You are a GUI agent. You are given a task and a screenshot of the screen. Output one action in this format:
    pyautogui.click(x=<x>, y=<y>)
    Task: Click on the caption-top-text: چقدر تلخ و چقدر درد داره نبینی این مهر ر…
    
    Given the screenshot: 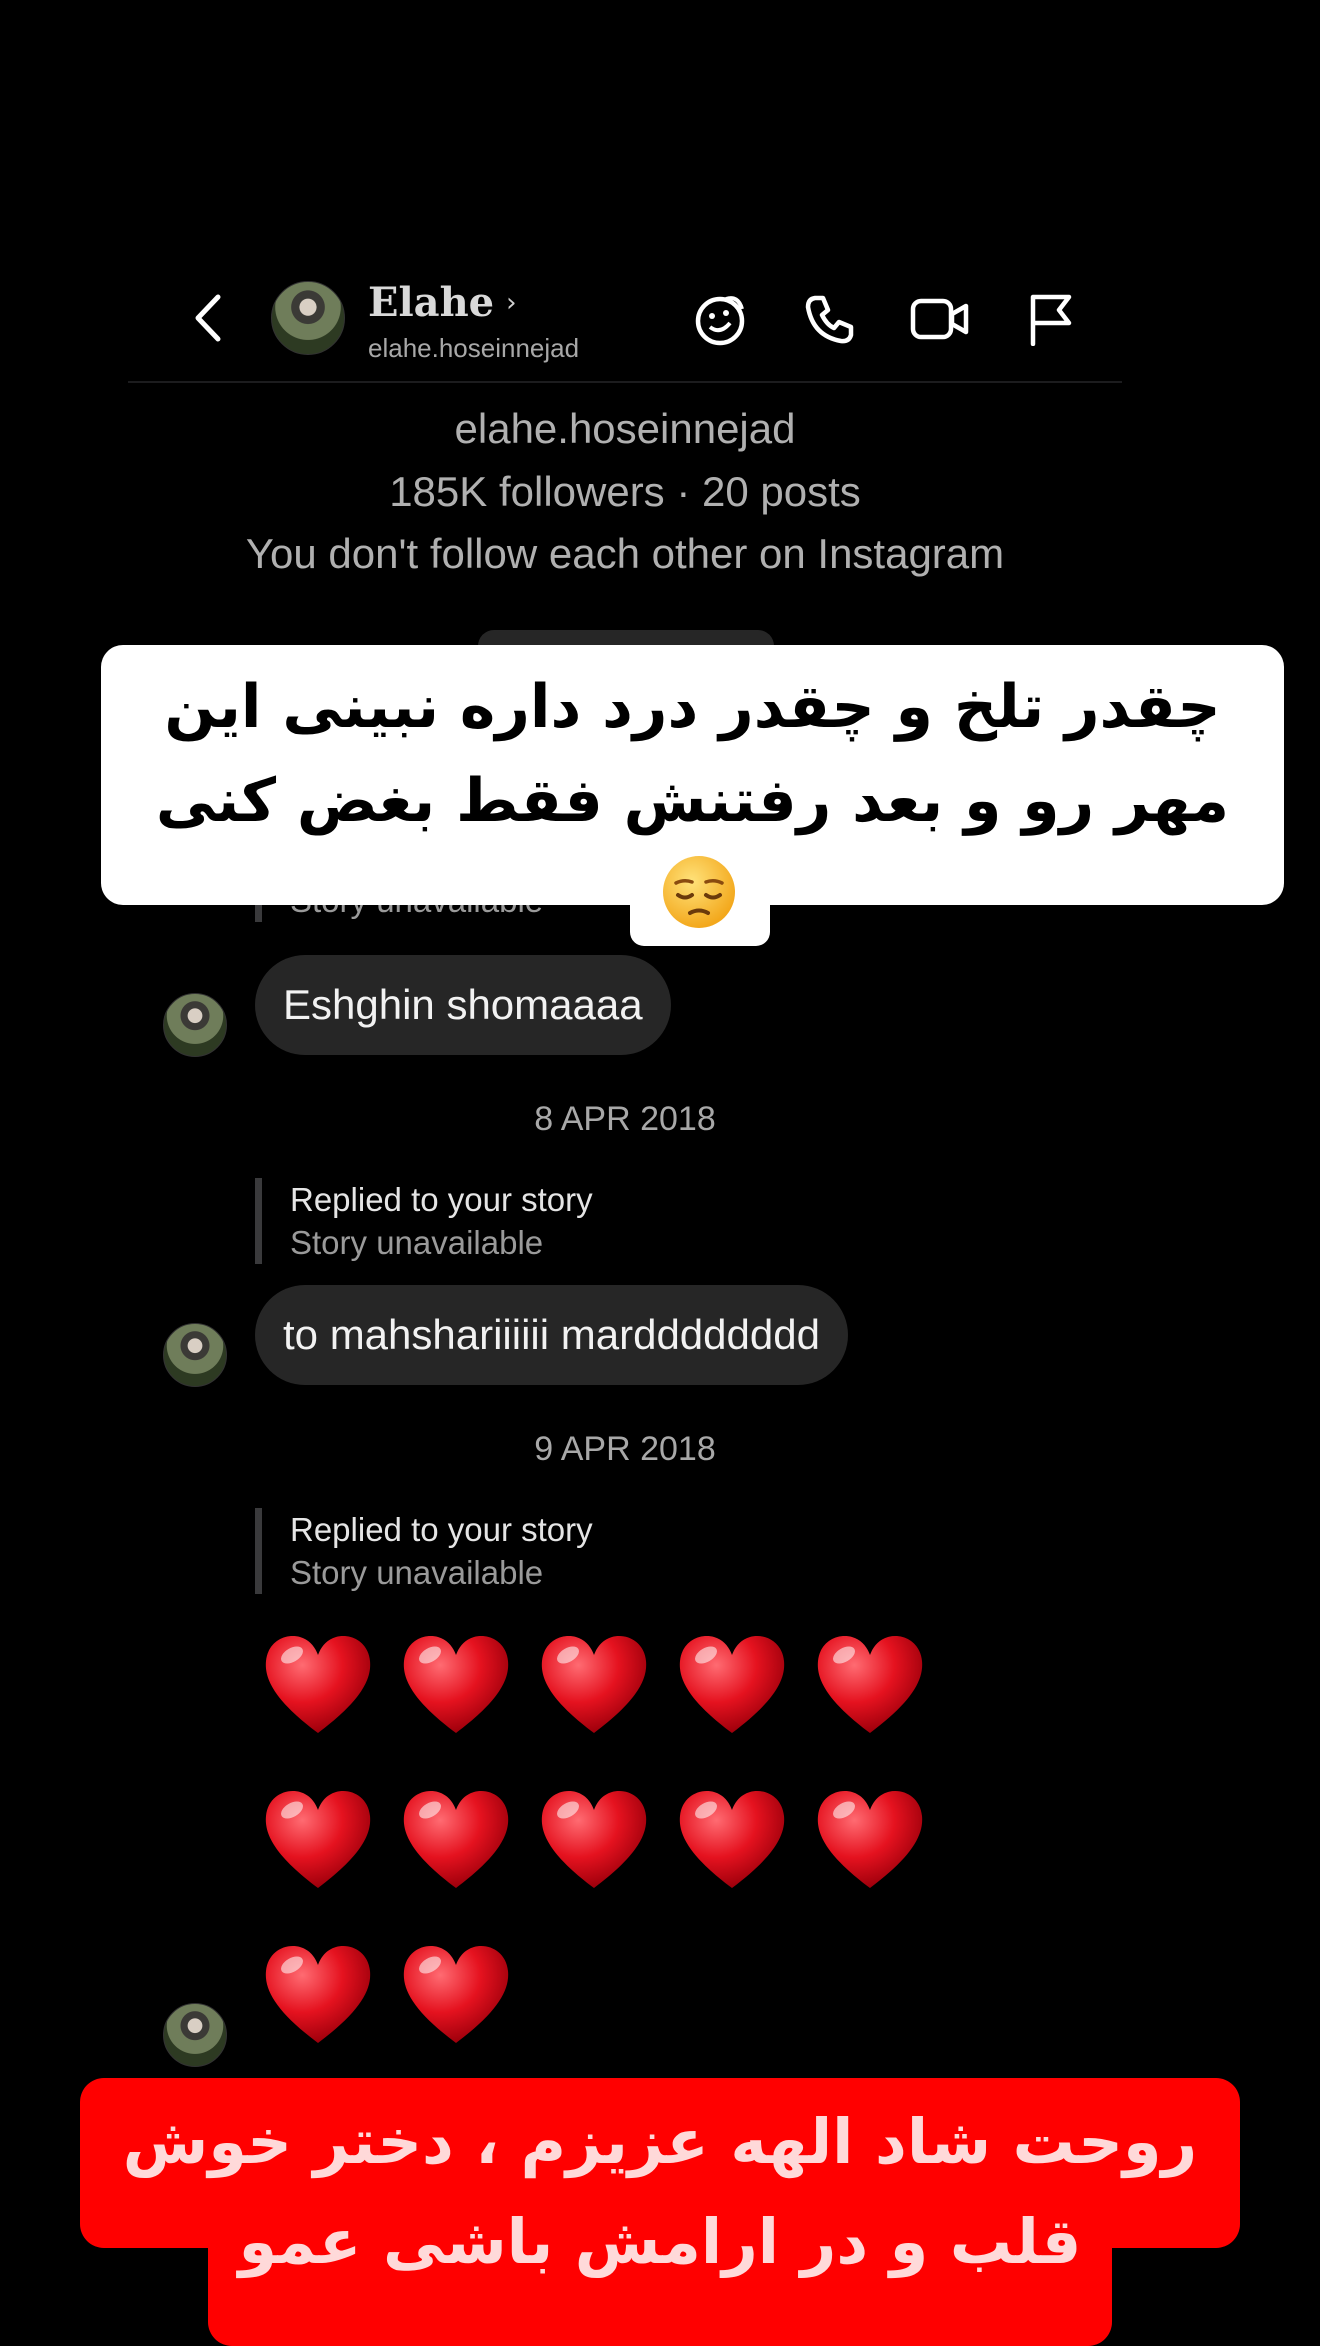 What is the action you would take?
    pyautogui.click(x=692, y=754)
    